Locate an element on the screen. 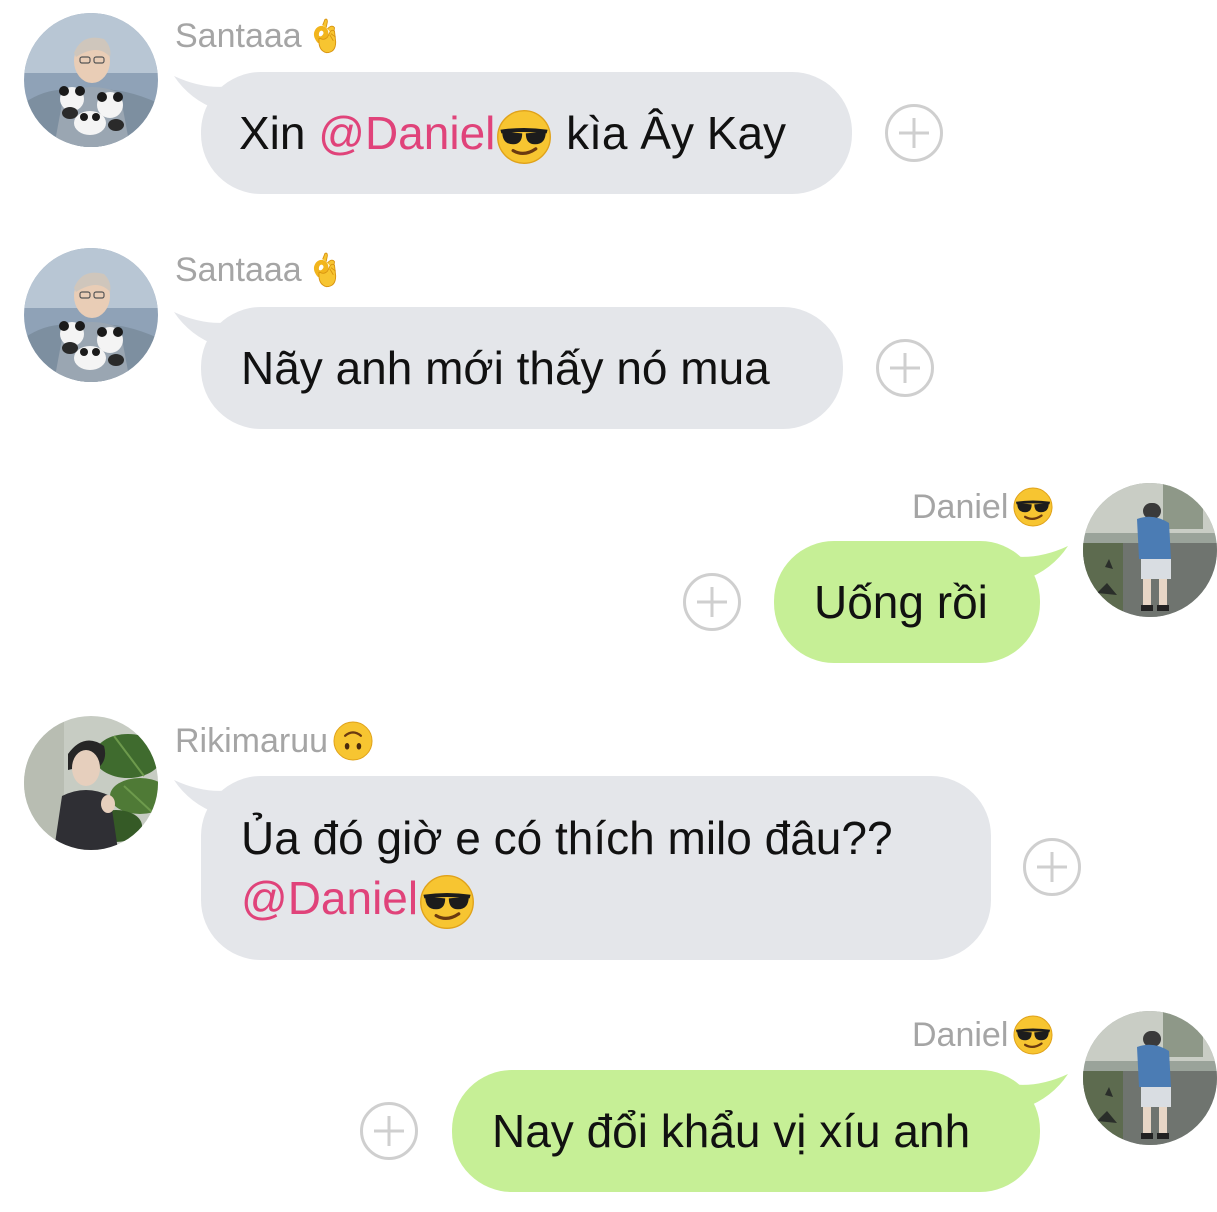 Image resolution: width=1217 pixels, height=1212 pixels. message-bubble: Nay đổi khẩu vị xíu anh is located at coordinates (746, 1131).